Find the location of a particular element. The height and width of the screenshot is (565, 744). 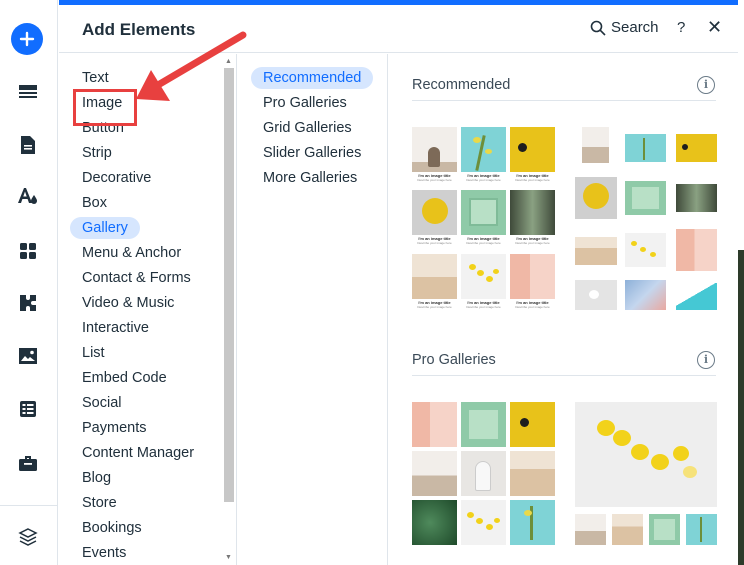

category-strip: Strip is located at coordinates (97, 153).